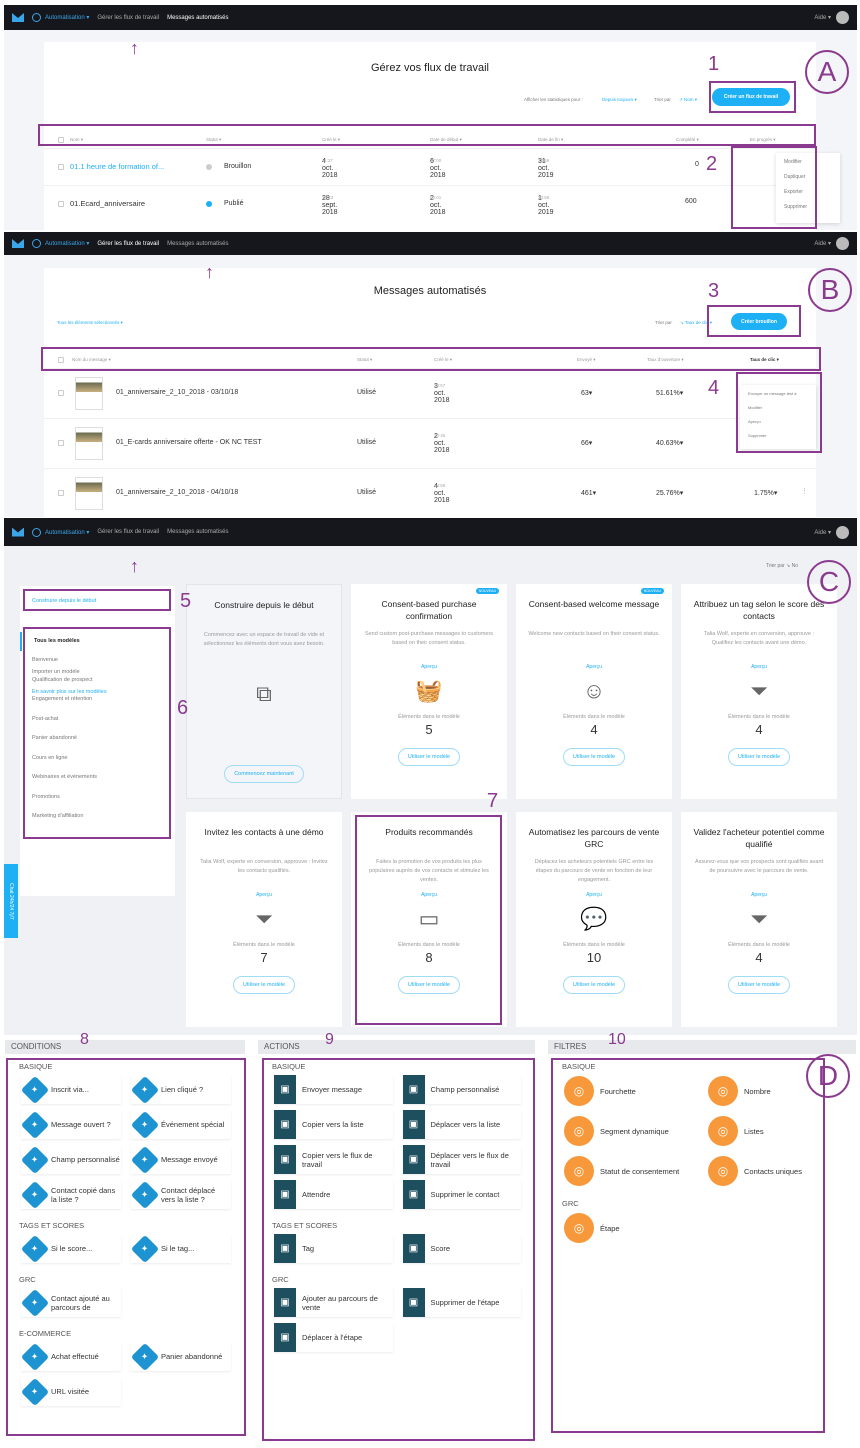 The height and width of the screenshot is (1448, 860). Describe the element at coordinates (429, 610) in the screenshot. I see `template-title: Consent-based purchase confirmation` at that location.